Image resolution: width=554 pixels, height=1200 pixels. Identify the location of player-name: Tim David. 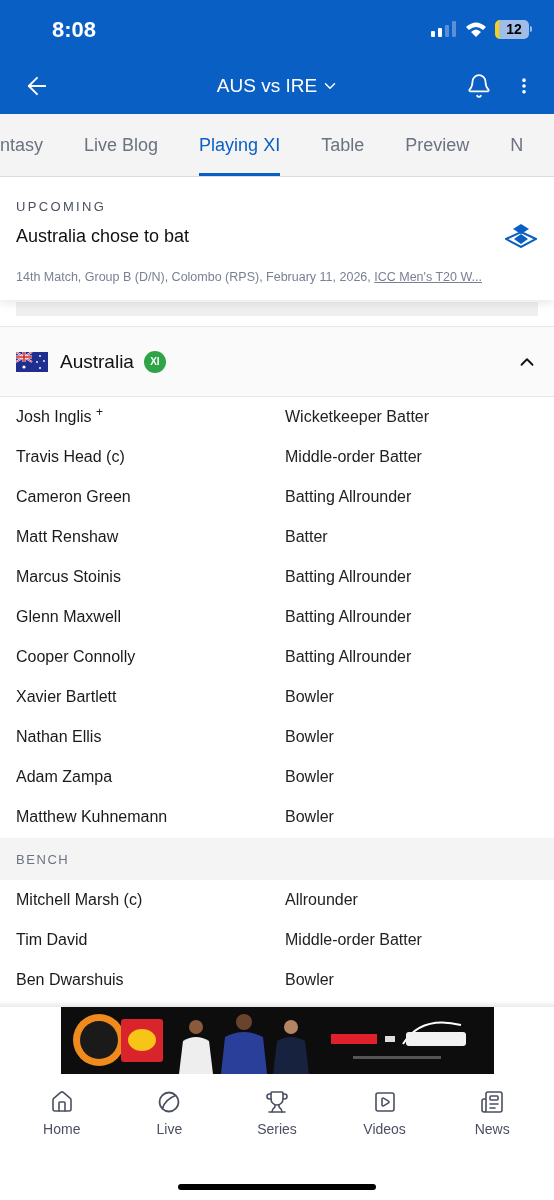
(150, 940).